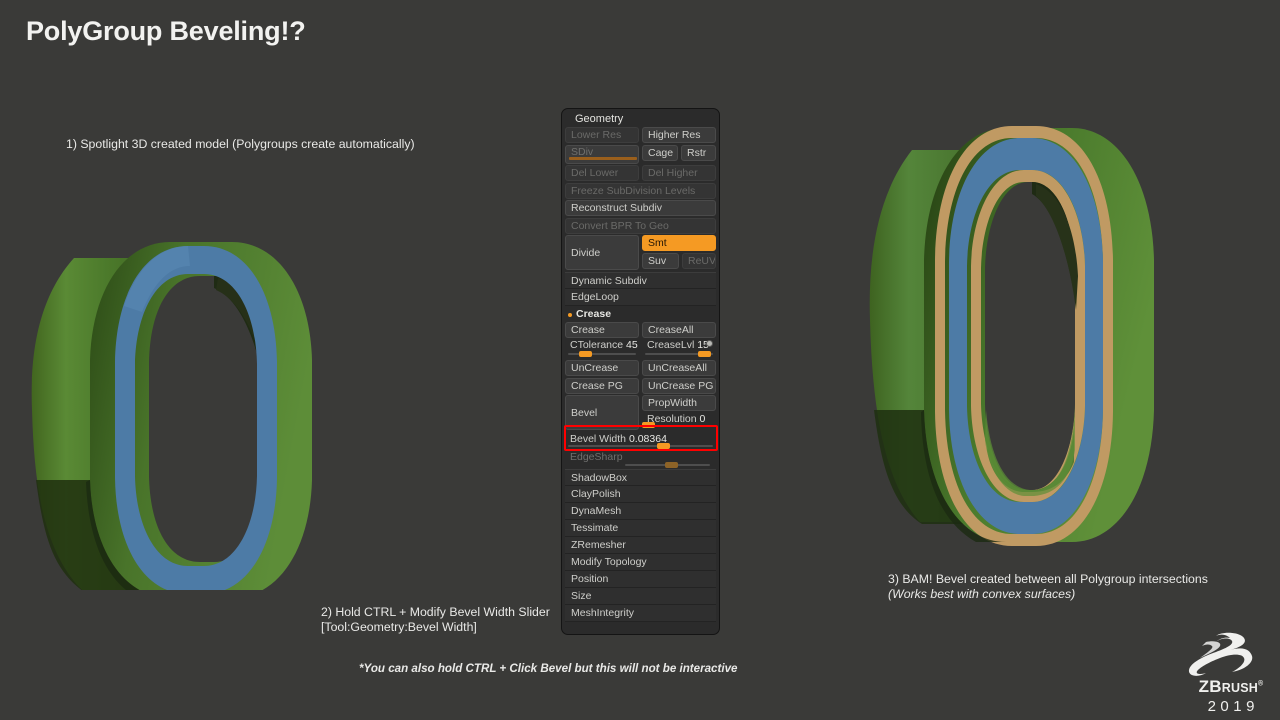  I want to click on logo-letter-z: Z, so click(1204, 686).